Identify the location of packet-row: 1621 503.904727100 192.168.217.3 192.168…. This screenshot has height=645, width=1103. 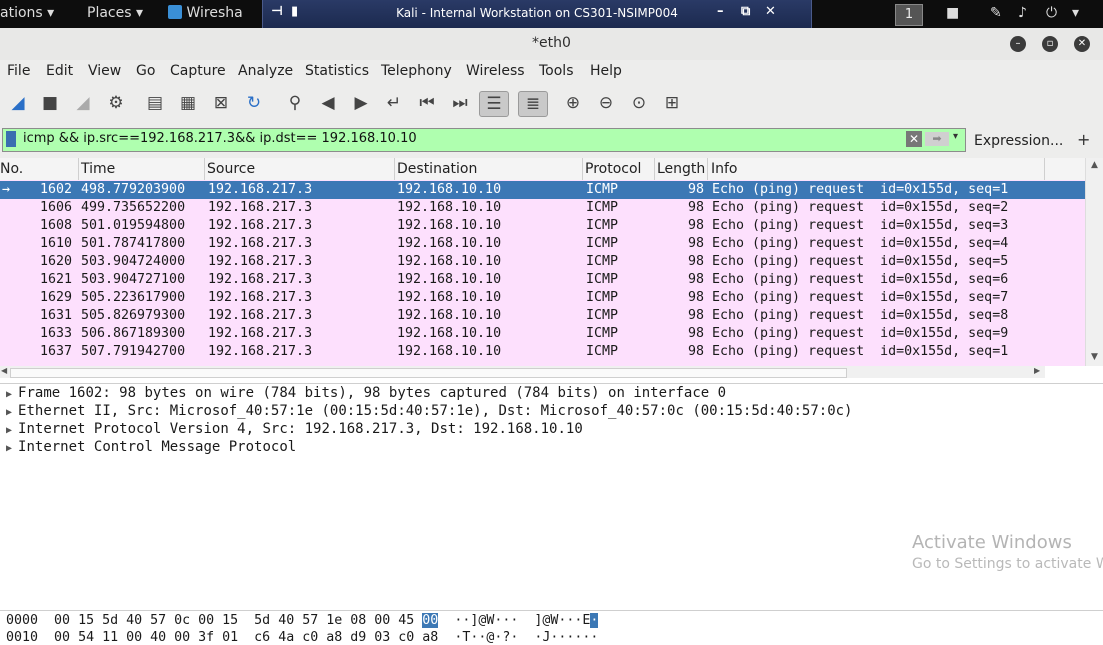
(542, 280).